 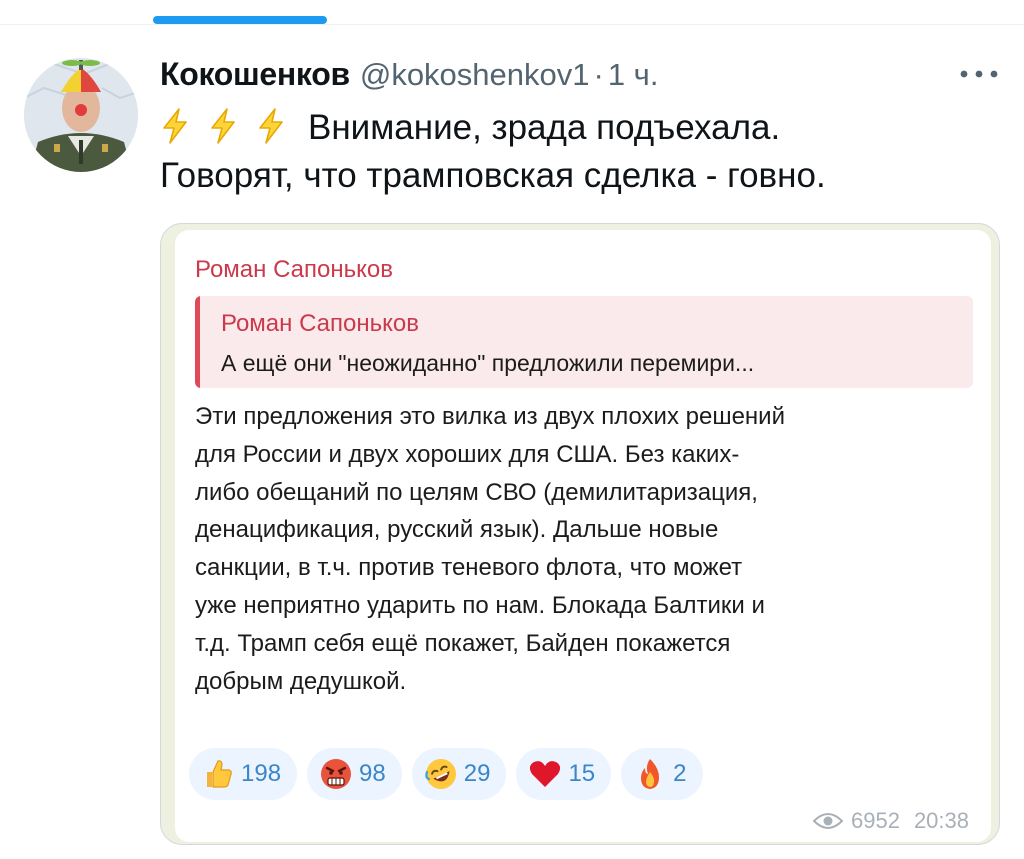 I want to click on avatar, so click(x=81, y=115).